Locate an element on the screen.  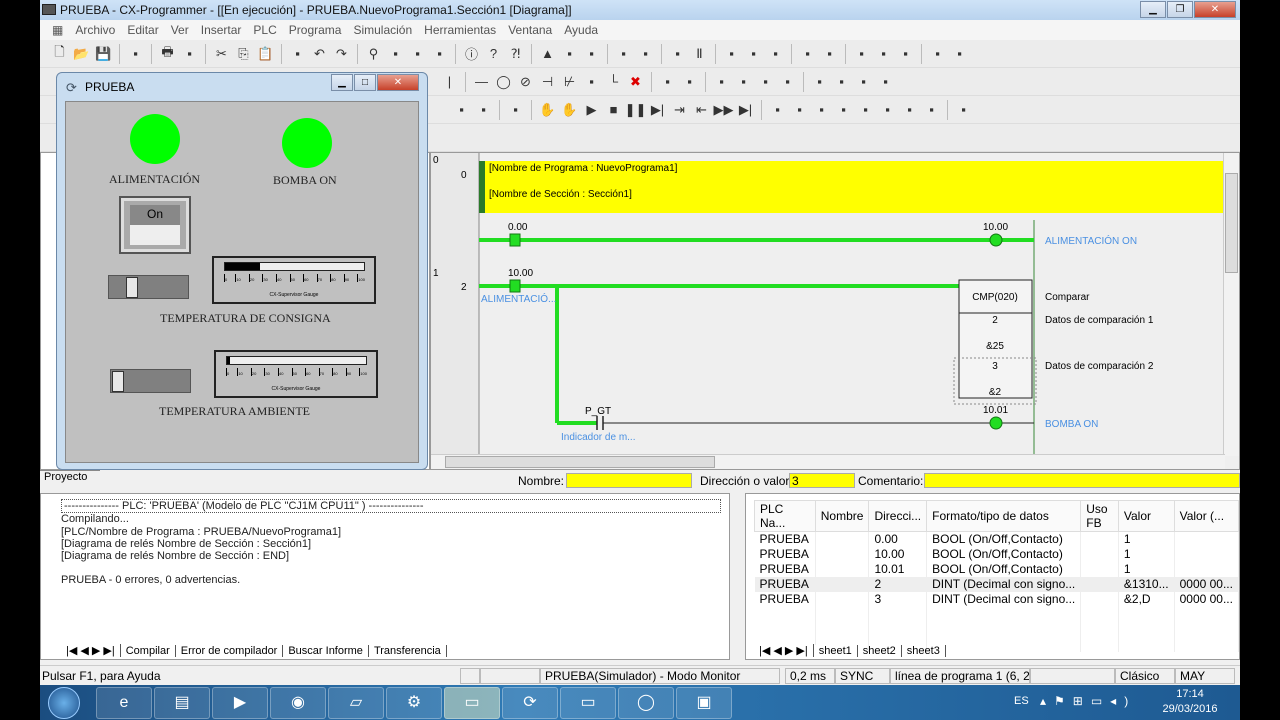
tab-sheet2: sheet2 is located at coordinates (880, 650).